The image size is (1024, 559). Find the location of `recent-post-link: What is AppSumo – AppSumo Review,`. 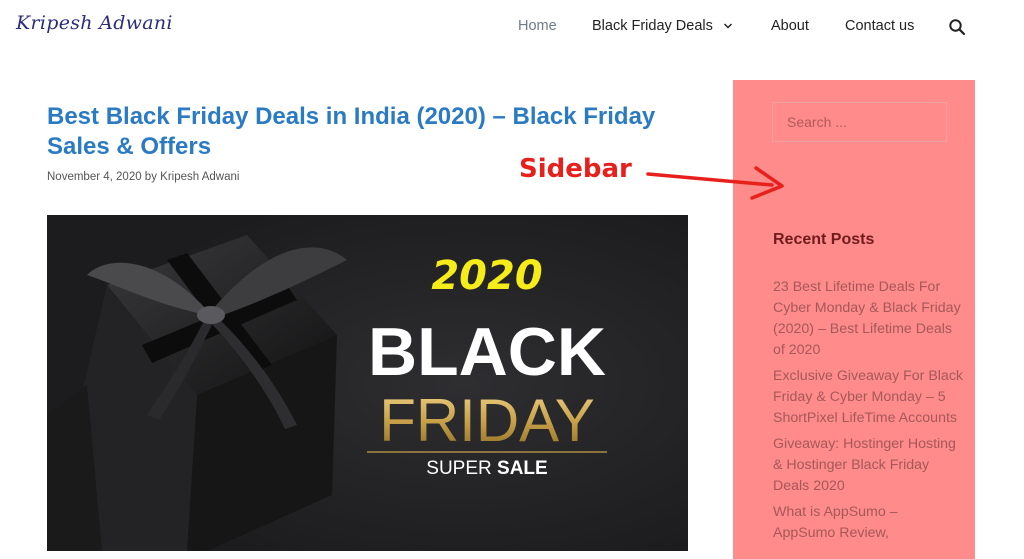

recent-post-link: What is AppSumo – AppSumo Review, is located at coordinates (868, 523).